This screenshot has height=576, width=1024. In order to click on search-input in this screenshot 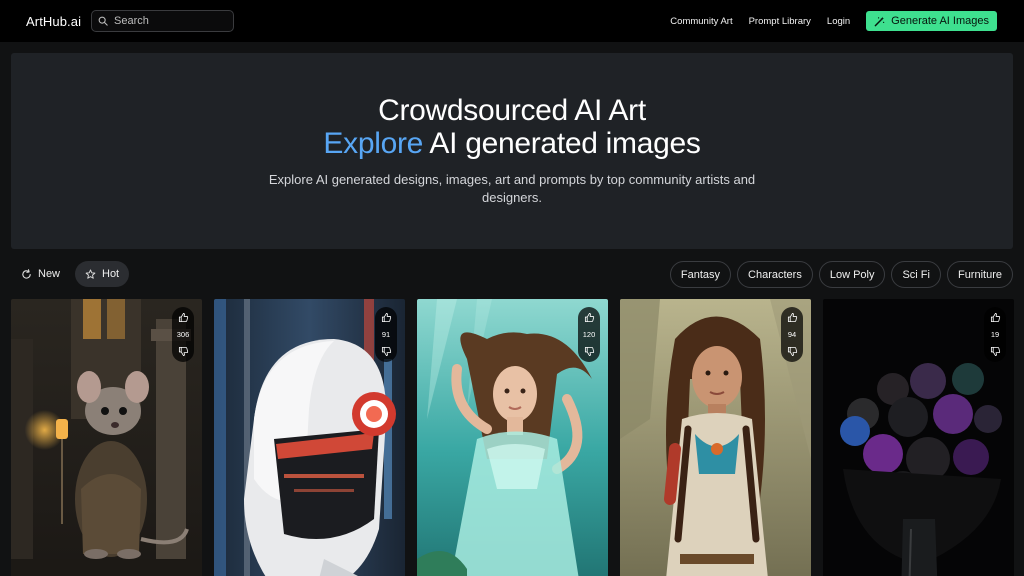, I will do `click(169, 21)`.